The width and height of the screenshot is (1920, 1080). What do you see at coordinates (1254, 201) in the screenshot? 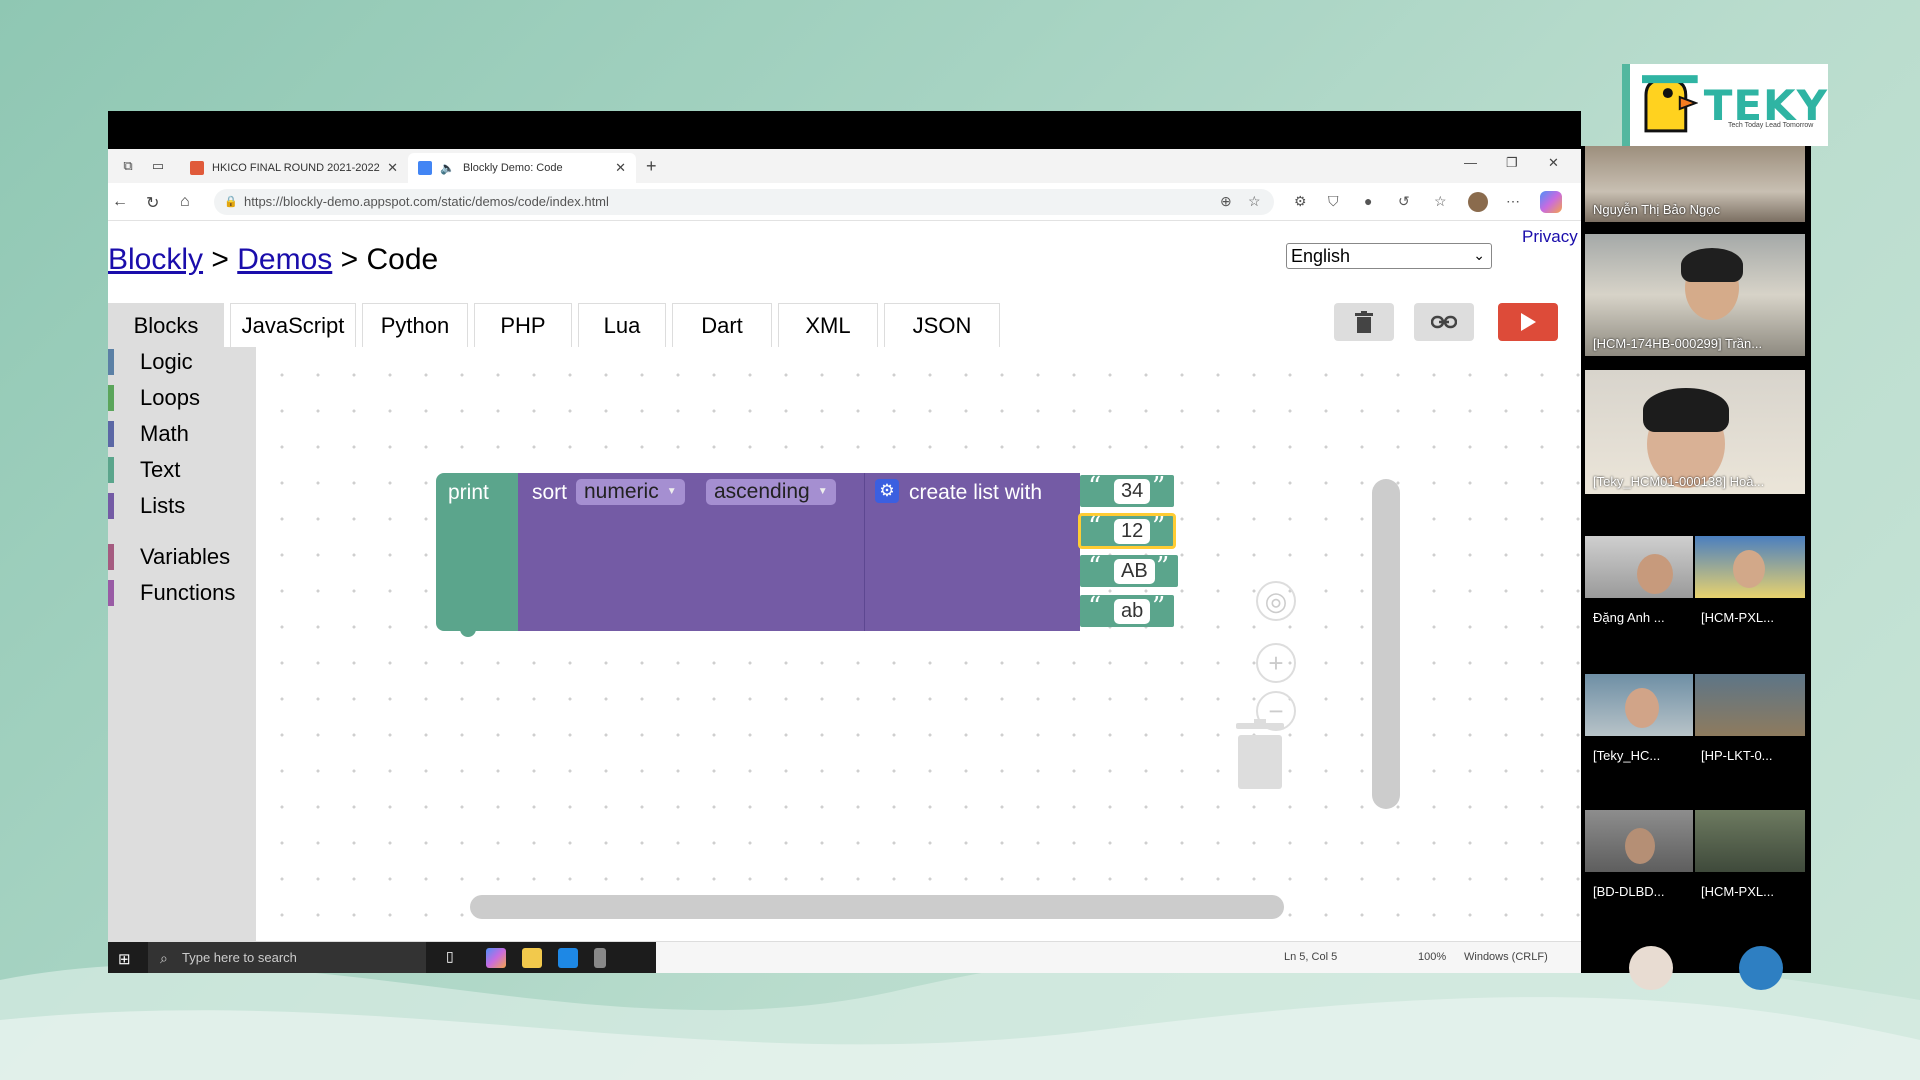
I see `favorite-star-icon: ☆` at bounding box center [1254, 201].